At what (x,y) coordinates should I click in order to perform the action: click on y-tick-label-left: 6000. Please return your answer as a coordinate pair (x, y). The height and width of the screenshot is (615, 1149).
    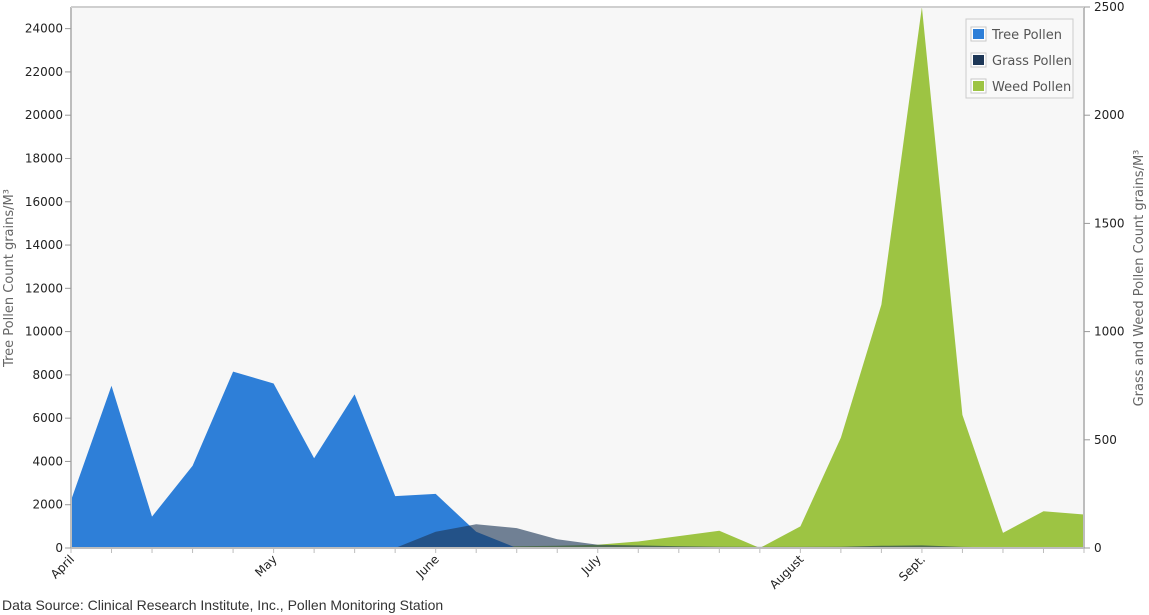
    Looking at the image, I should click on (47, 418).